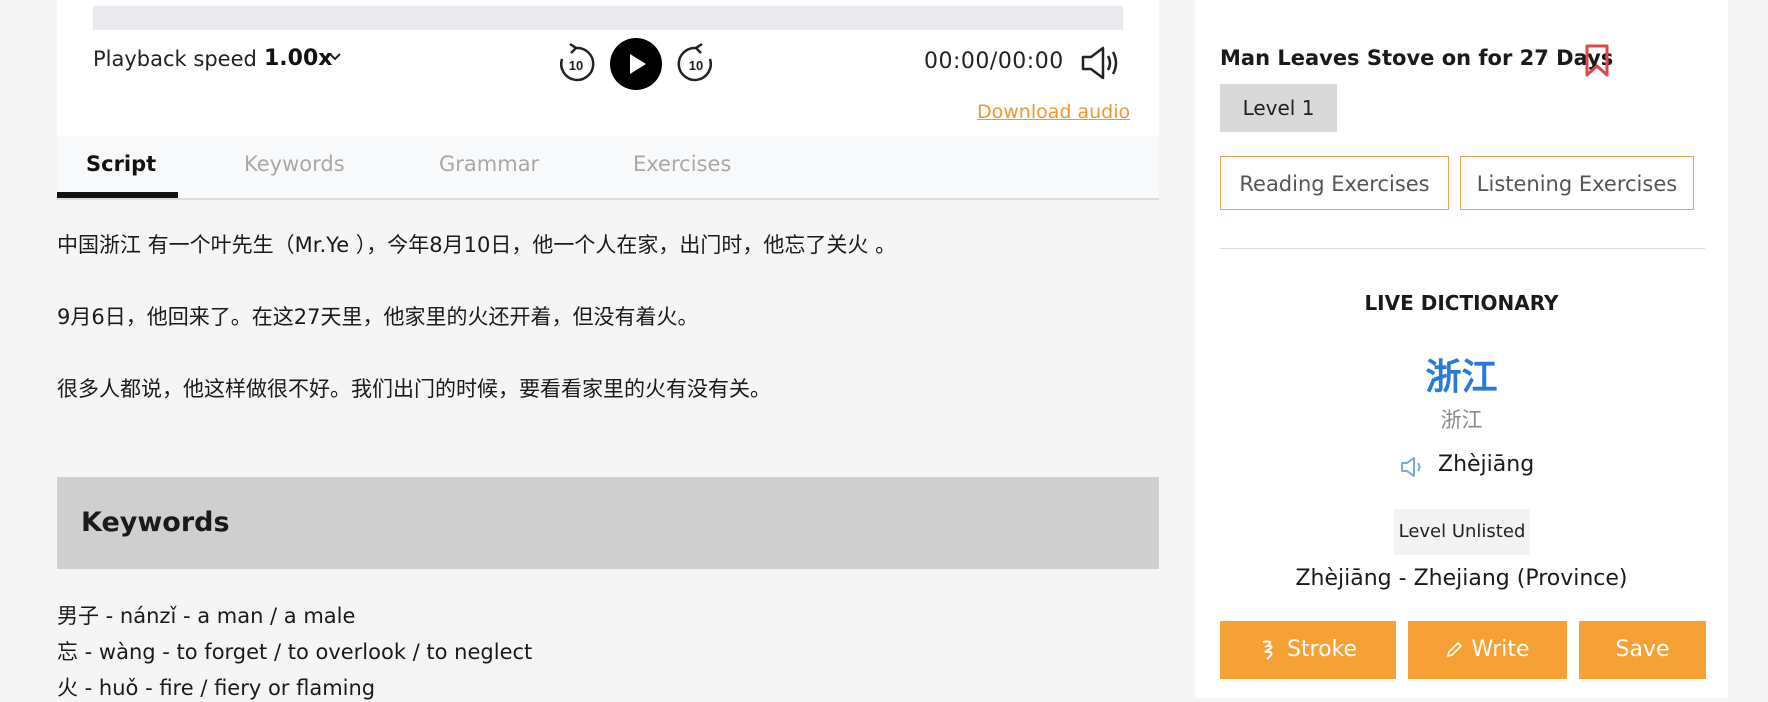 The height and width of the screenshot is (702, 1768). Describe the element at coordinates (682, 164) in the screenshot. I see `tab-exercises: Exercises` at that location.